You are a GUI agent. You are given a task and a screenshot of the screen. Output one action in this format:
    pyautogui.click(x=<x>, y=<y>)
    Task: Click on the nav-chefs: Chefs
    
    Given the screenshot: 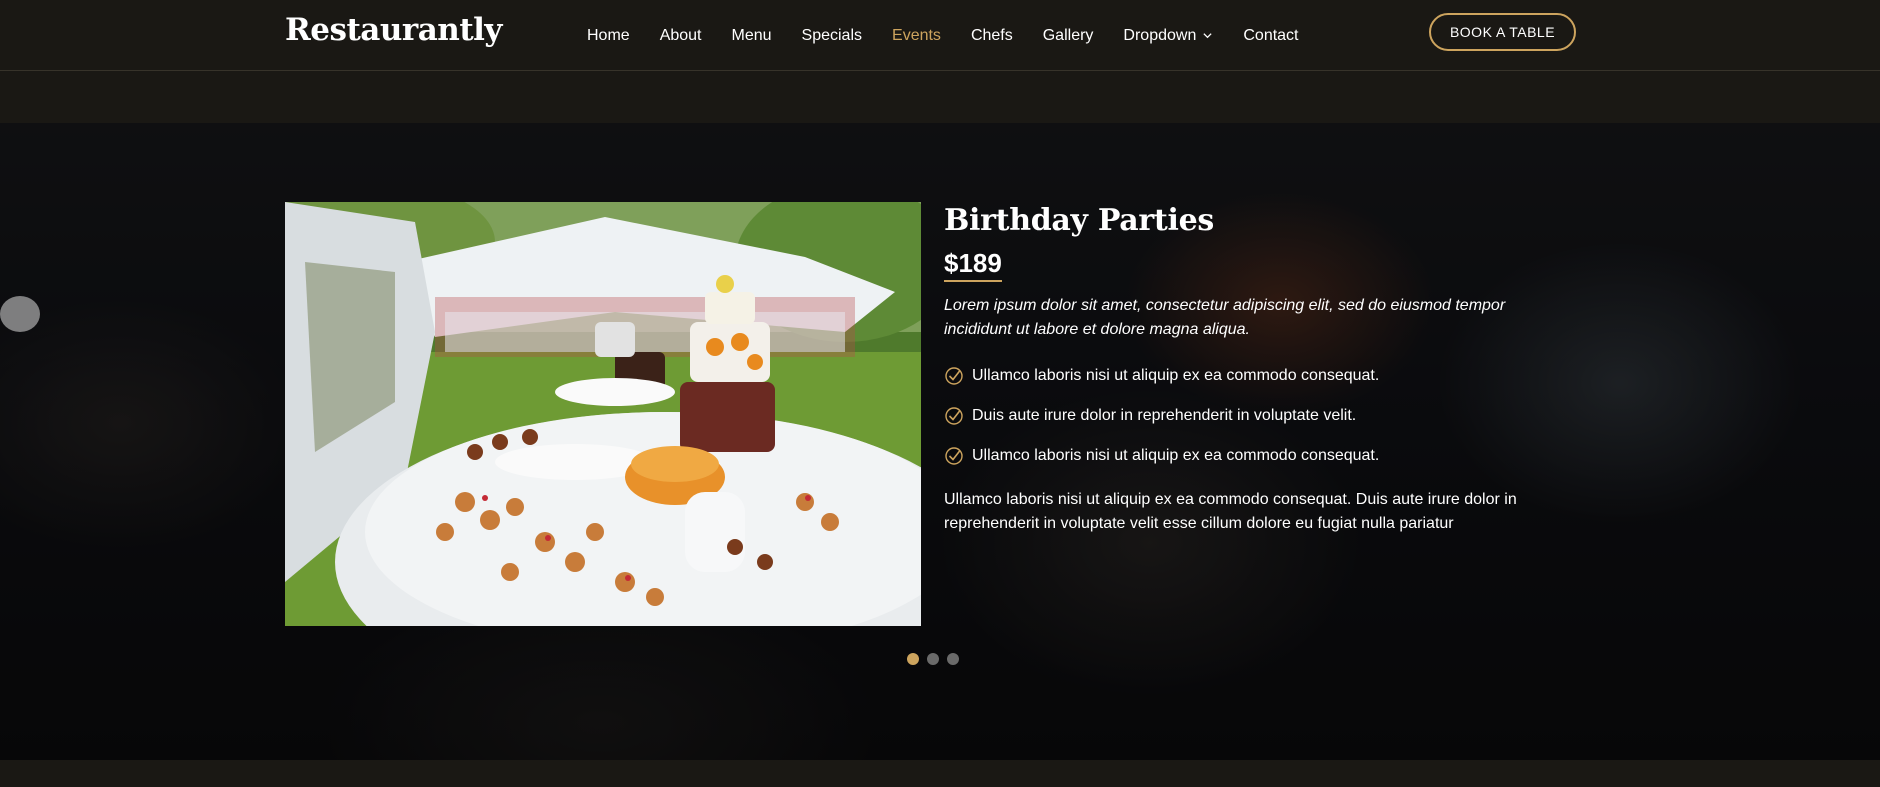 What is the action you would take?
    pyautogui.click(x=992, y=36)
    